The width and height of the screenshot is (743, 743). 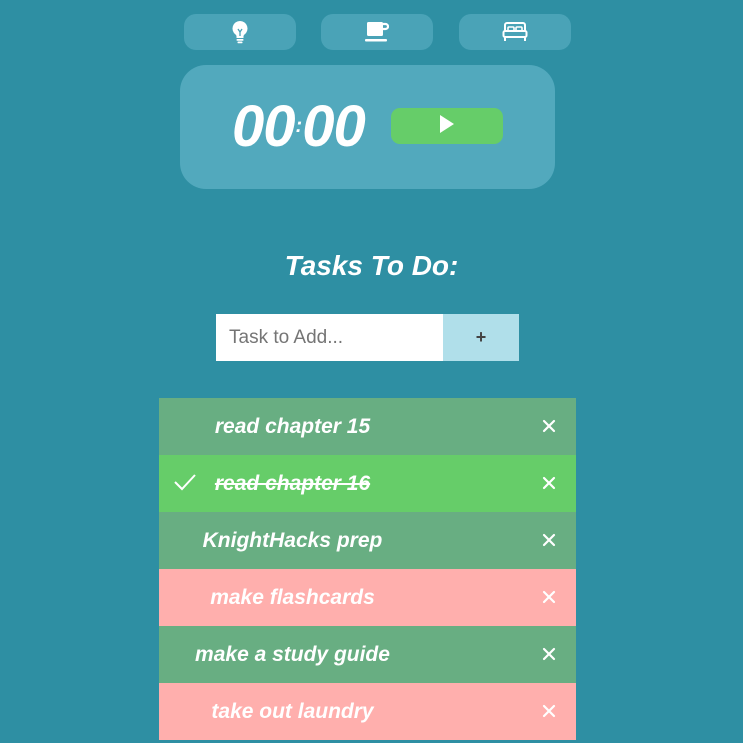 I want to click on timer-panel: 00, so click(x=367, y=127).